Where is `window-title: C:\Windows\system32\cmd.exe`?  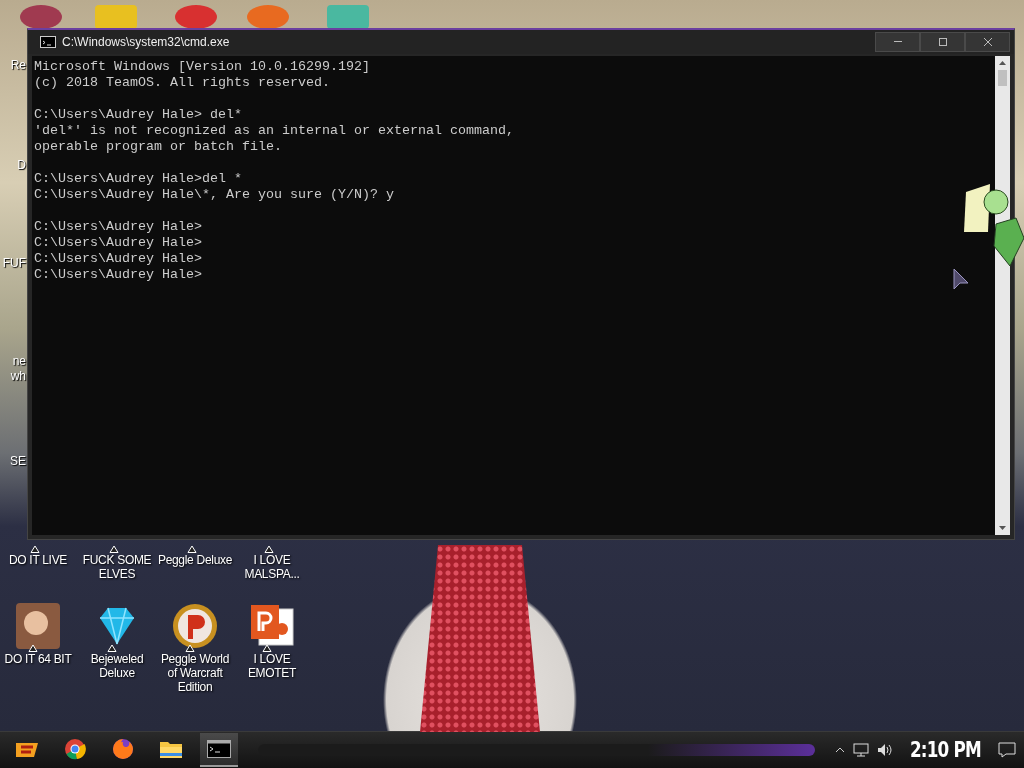 window-title: C:\Windows\system32\cmd.exe is located at coordinates (146, 42).